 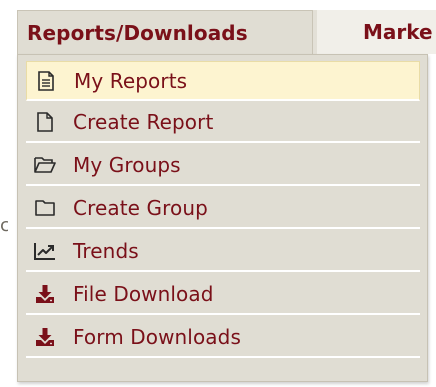 What do you see at coordinates (223, 295) in the screenshot?
I see `menu-item-file-download: File Download` at bounding box center [223, 295].